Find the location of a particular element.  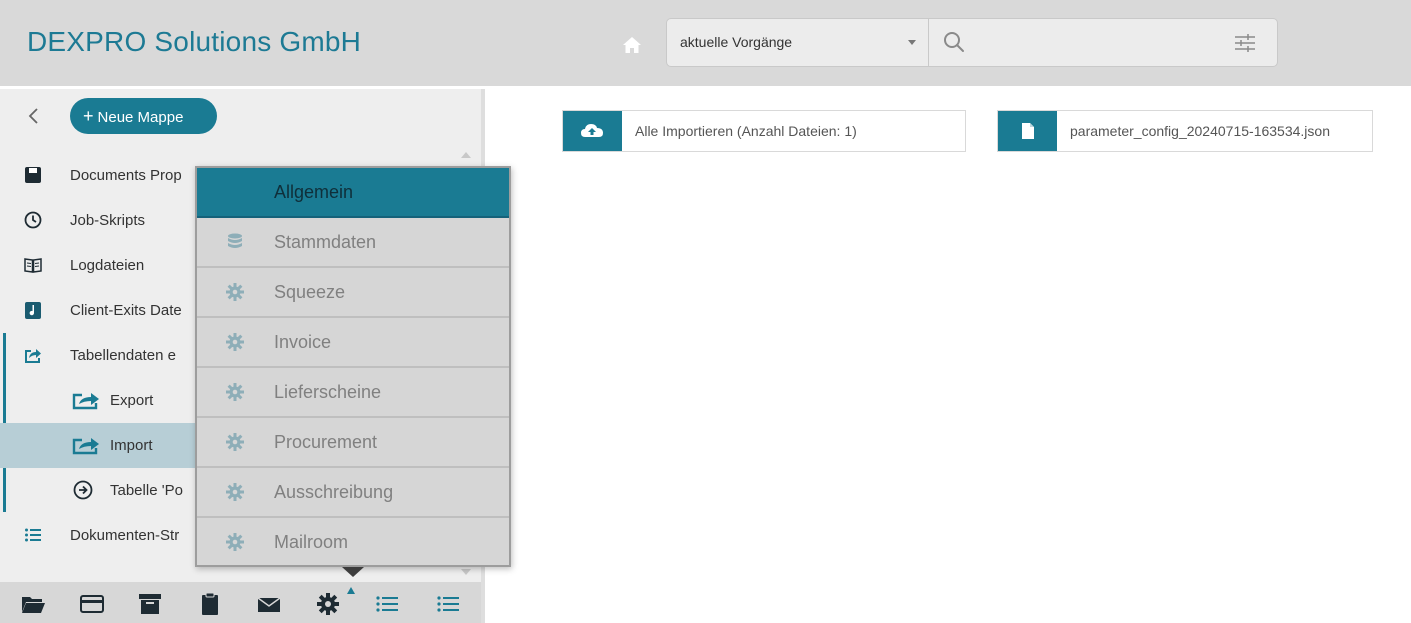

database-icon is located at coordinates (235, 240).